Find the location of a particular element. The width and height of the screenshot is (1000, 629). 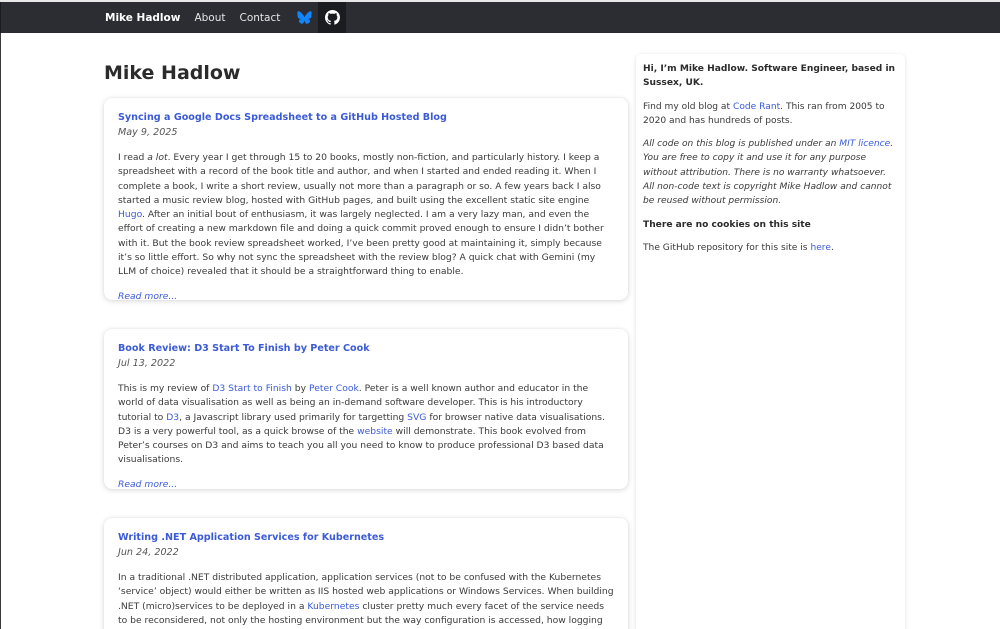

post-date: May 9, 2025 is located at coordinates (148, 132).